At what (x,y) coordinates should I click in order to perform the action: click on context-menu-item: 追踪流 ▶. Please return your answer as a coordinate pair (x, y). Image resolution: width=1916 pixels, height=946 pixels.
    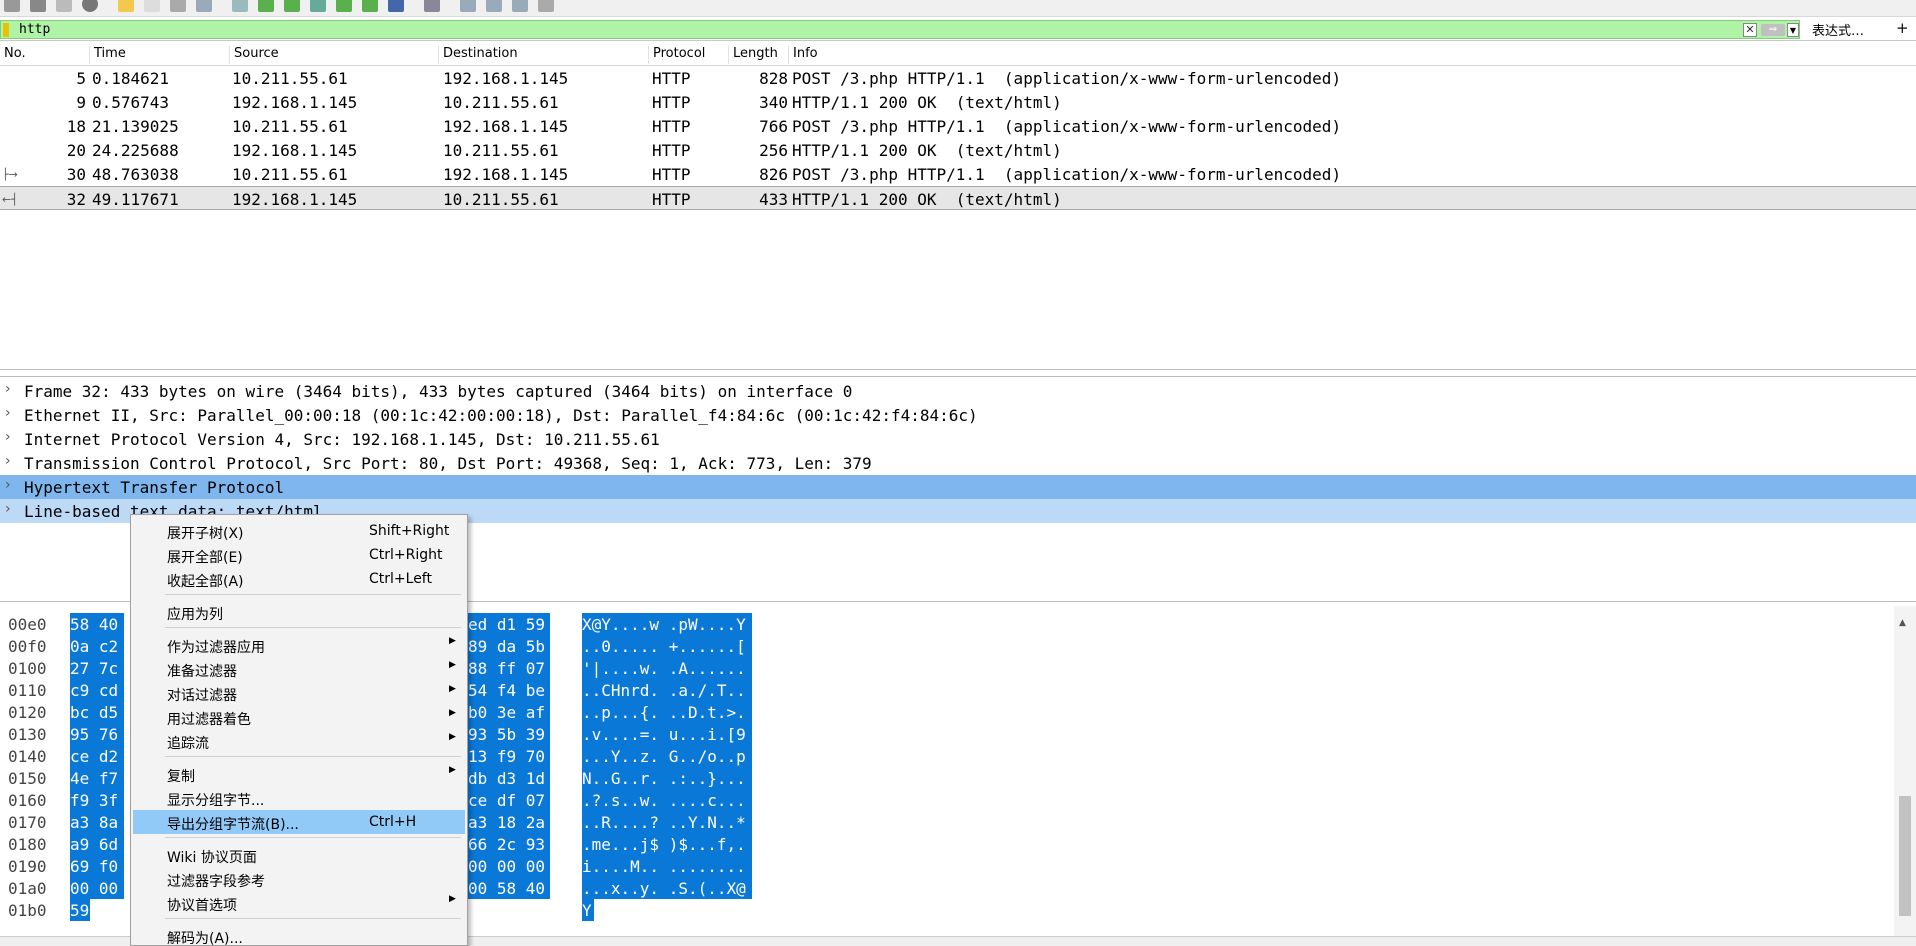
    Looking at the image, I should click on (299, 741).